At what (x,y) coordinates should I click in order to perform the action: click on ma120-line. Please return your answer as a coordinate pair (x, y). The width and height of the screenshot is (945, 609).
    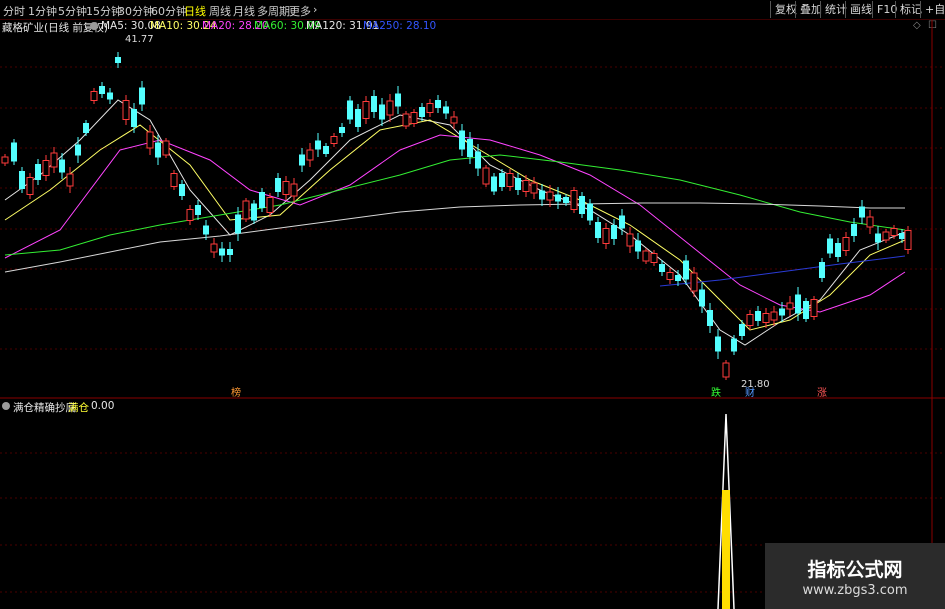
    Looking at the image, I should click on (454, 237).